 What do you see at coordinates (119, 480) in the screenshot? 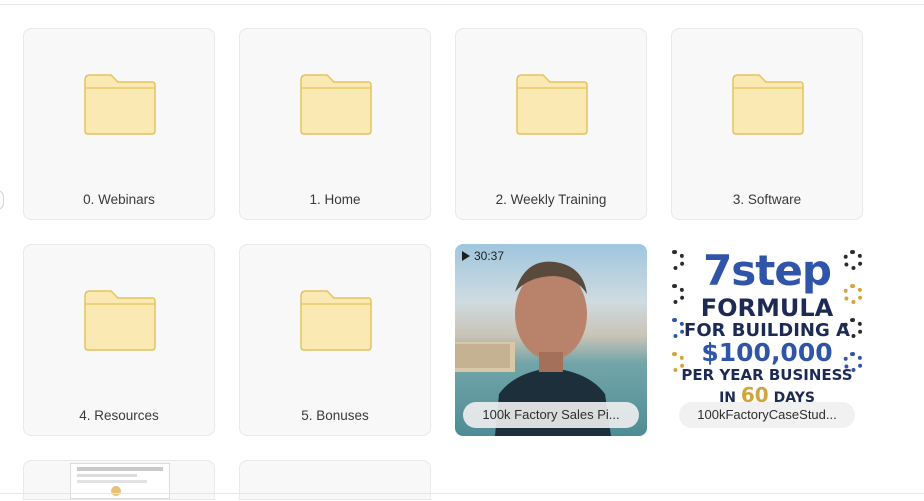
I see `document-tile-partial` at bounding box center [119, 480].